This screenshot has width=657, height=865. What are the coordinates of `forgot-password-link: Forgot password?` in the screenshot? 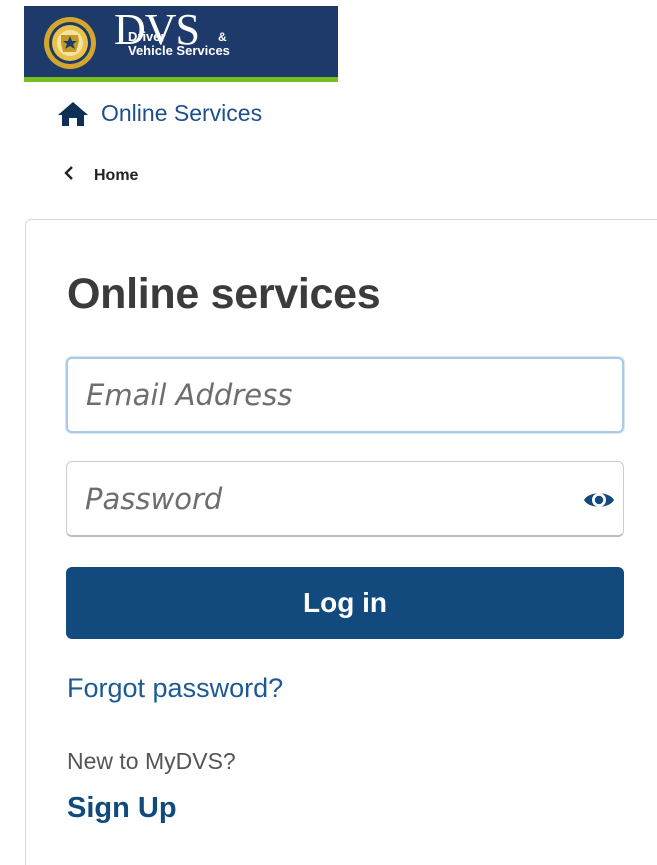 It's located at (175, 688).